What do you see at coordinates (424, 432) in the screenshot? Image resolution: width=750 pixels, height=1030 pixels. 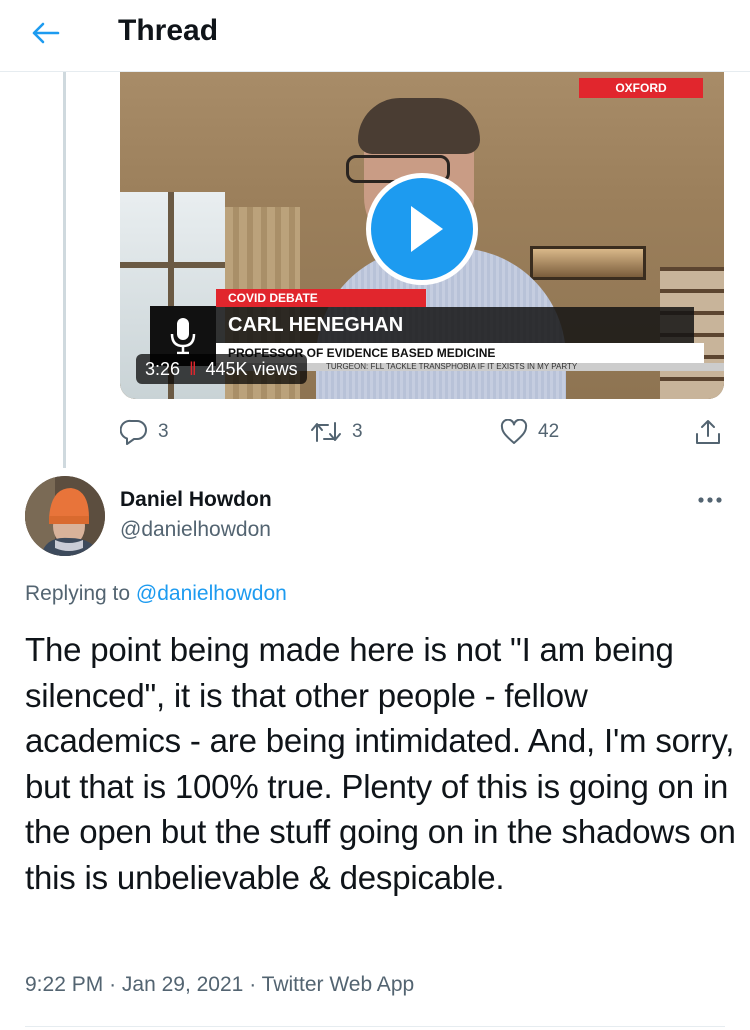 I see `tweet-actions: 3 3 42` at bounding box center [424, 432].